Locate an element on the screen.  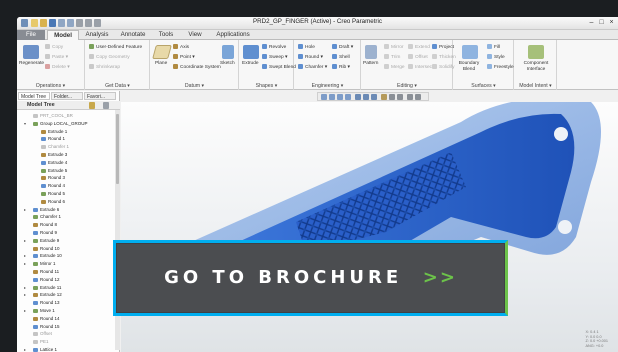
intersect-button: Intersect is located at coordinates (420, 67).